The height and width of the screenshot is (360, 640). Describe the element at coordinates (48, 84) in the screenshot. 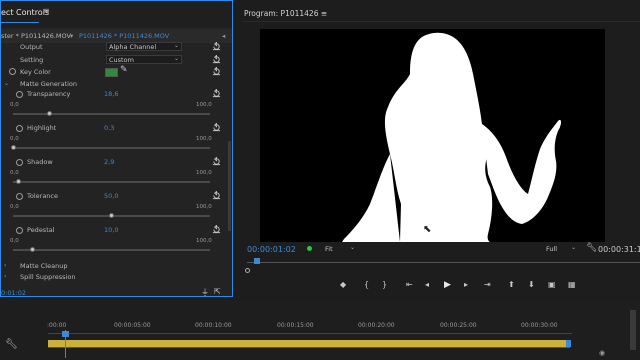

I see `matte-generation-label: Matte Generation` at that location.